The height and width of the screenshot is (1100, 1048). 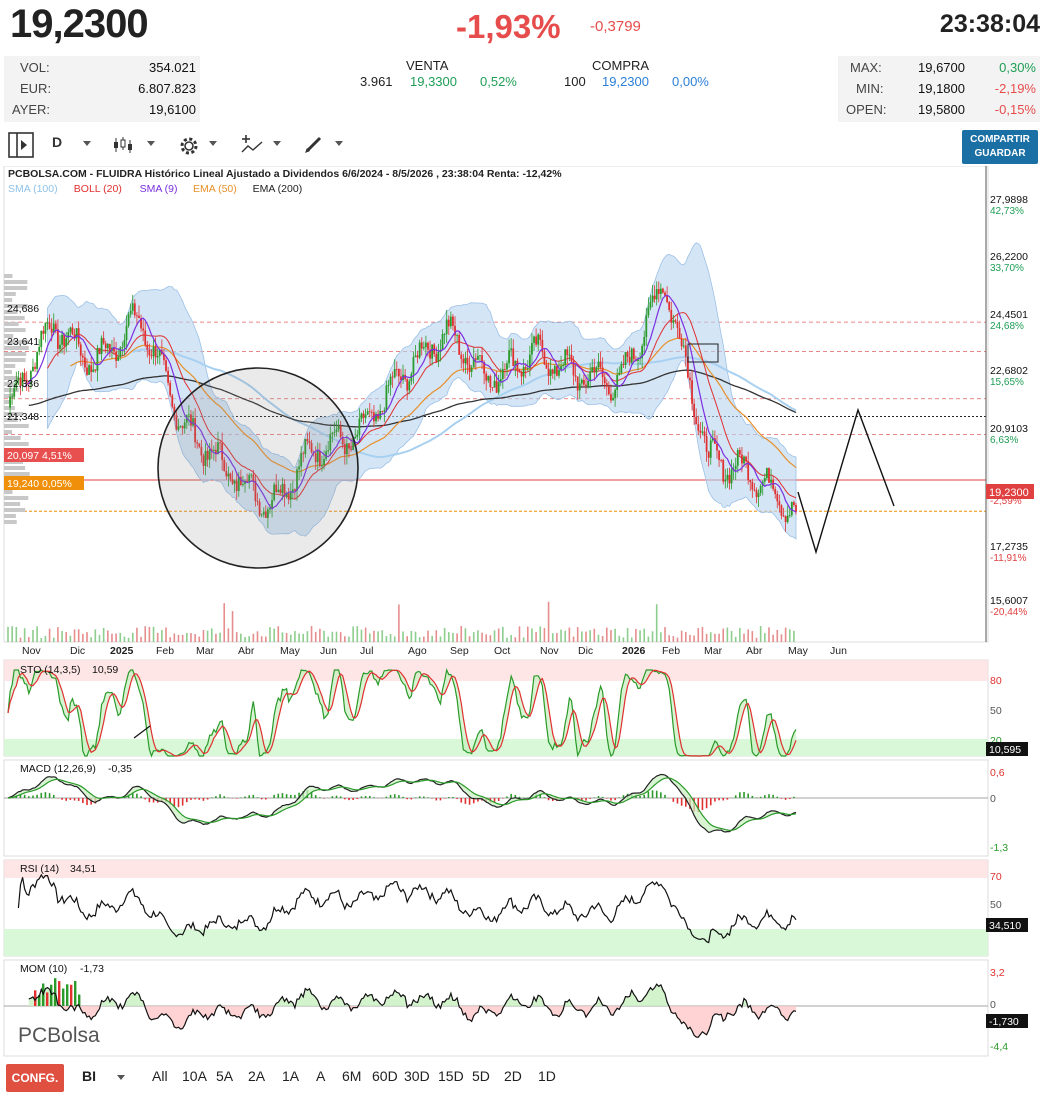 What do you see at coordinates (351, 1076) in the screenshot?
I see `range-button-6m: 6M` at bounding box center [351, 1076].